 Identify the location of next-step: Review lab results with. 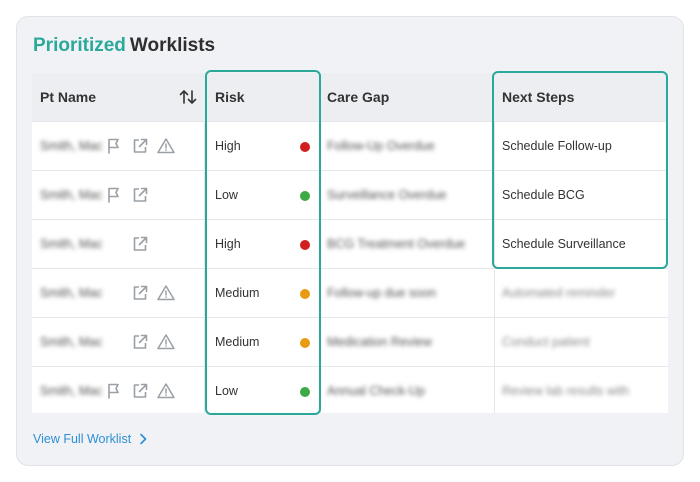
(566, 391).